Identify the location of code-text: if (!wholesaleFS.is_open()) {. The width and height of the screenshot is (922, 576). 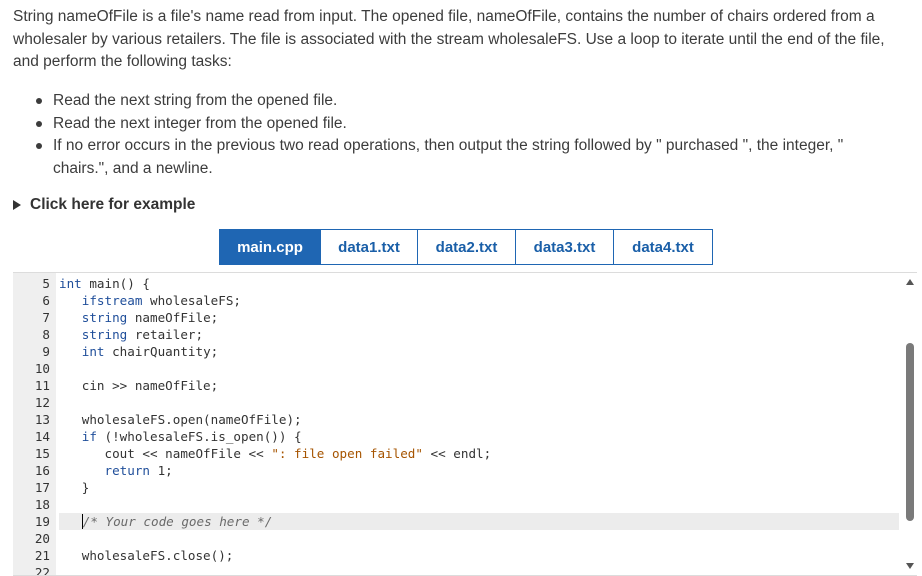
(479, 436).